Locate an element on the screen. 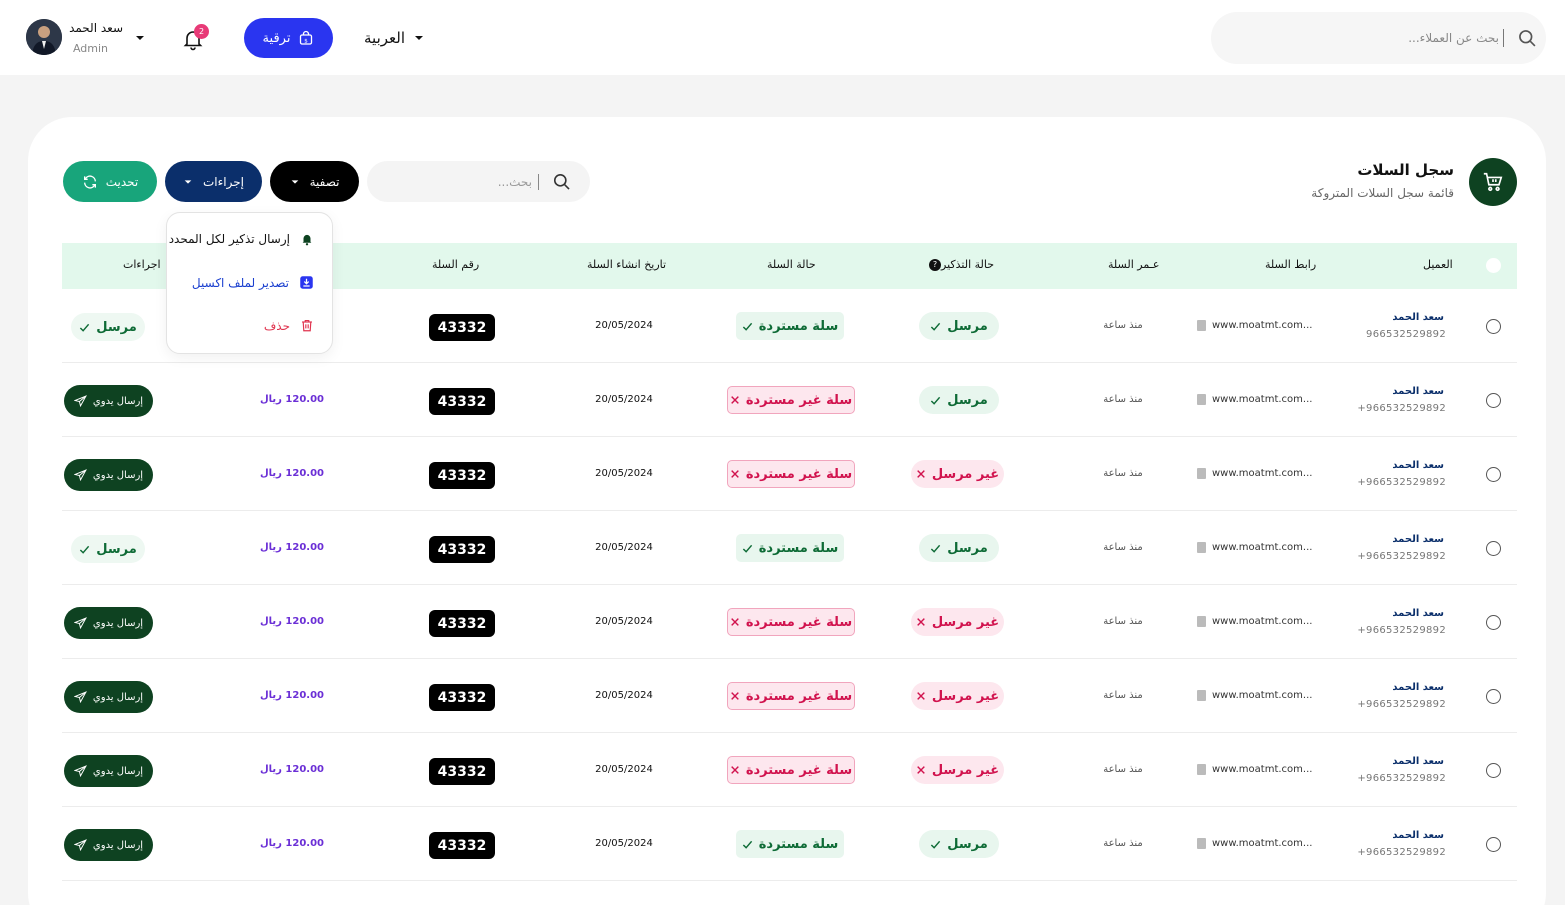 This screenshot has width=1565, height=905. language-label: العربية is located at coordinates (384, 38).